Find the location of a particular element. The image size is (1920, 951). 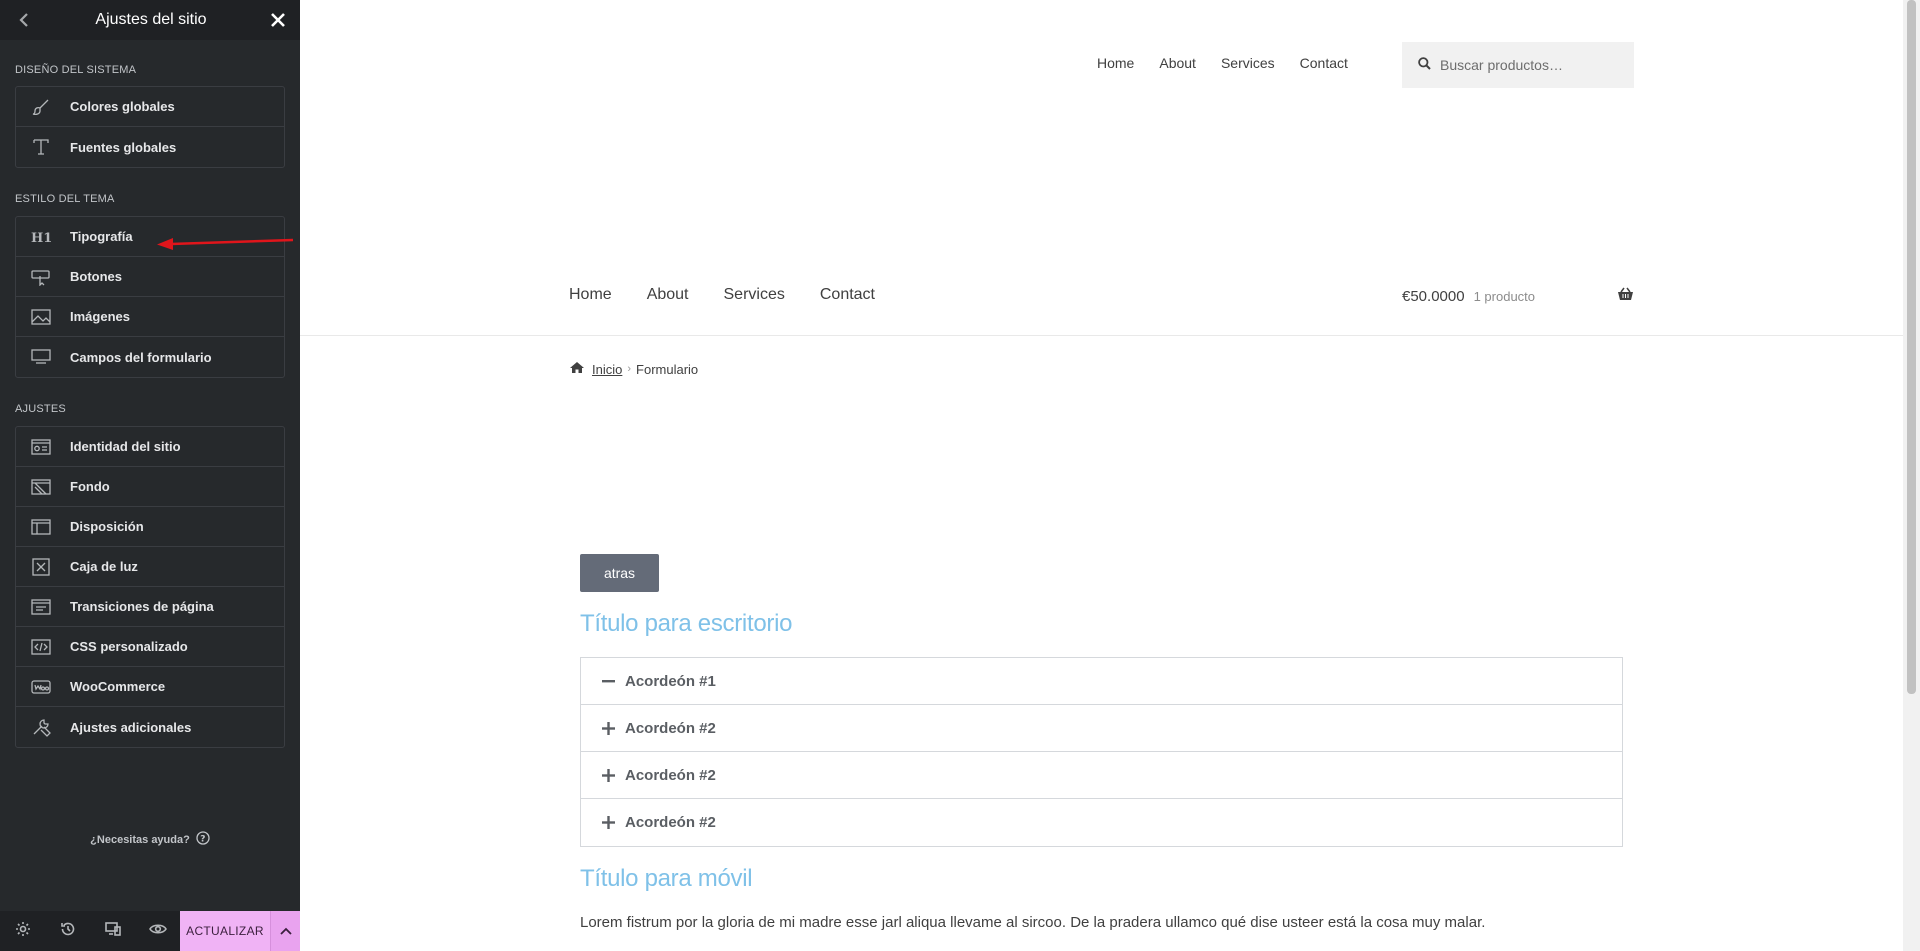

page-scrollbar is located at coordinates (1911, 475).